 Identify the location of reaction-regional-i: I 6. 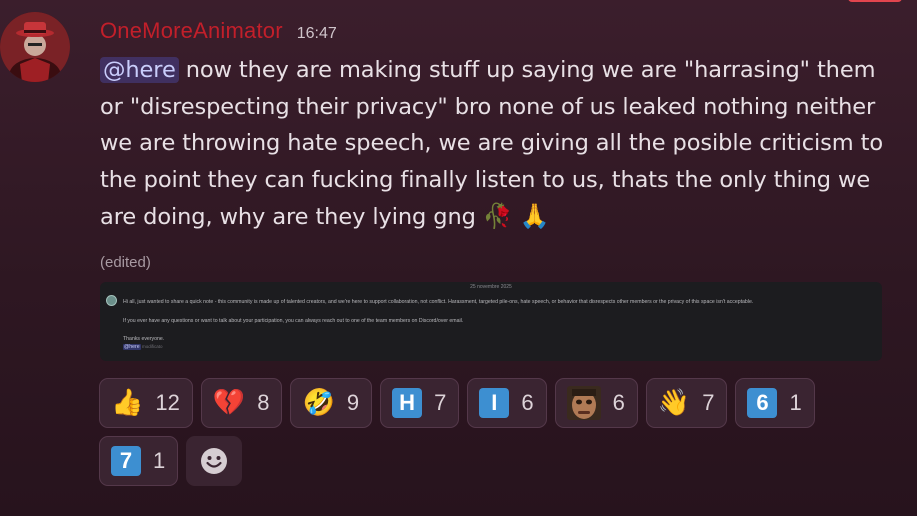
(507, 403).